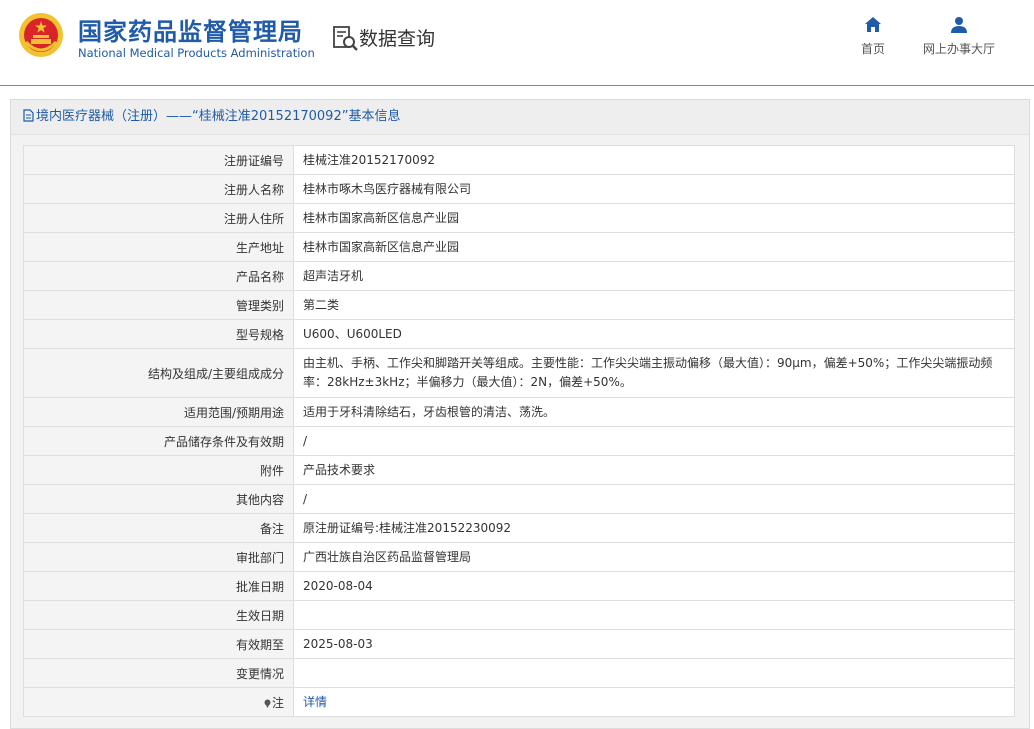  What do you see at coordinates (654, 305) in the screenshot?
I see `field-value: 第二类` at bounding box center [654, 305].